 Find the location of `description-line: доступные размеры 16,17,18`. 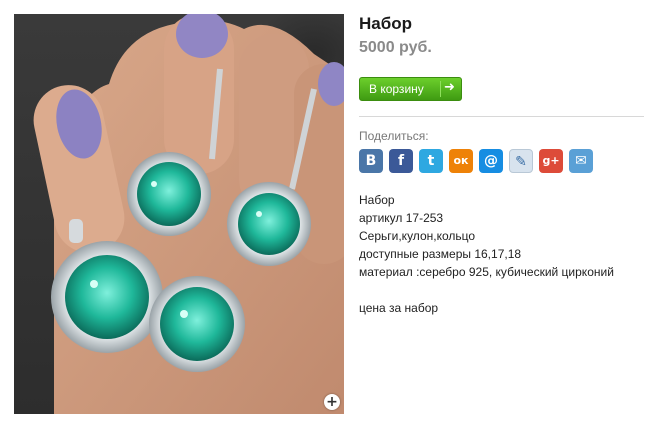

description-line: доступные размеры 16,17,18 is located at coordinates (440, 254).